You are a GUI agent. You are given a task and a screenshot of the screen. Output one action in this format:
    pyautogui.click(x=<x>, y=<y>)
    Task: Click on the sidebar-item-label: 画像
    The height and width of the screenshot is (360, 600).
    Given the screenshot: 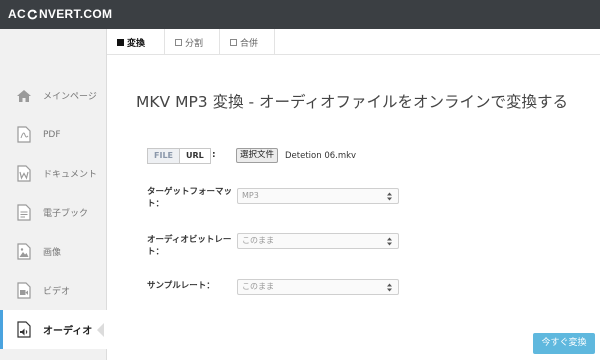 What is the action you would take?
    pyautogui.click(x=52, y=253)
    